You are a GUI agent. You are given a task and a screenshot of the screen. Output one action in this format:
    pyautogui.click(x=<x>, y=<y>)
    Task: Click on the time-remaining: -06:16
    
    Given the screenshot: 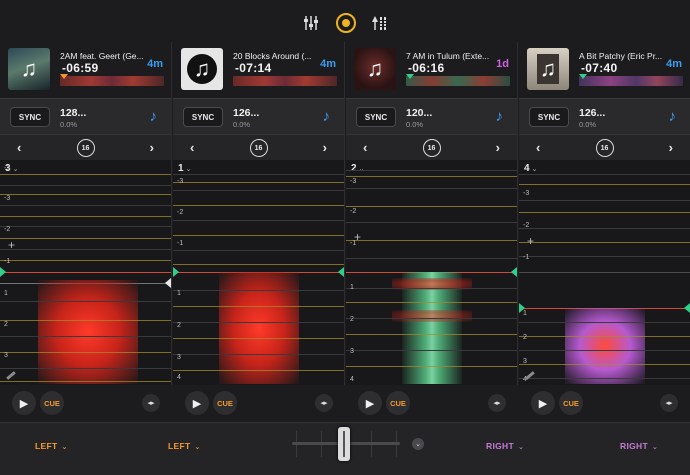 What is the action you would take?
    pyautogui.click(x=426, y=68)
    